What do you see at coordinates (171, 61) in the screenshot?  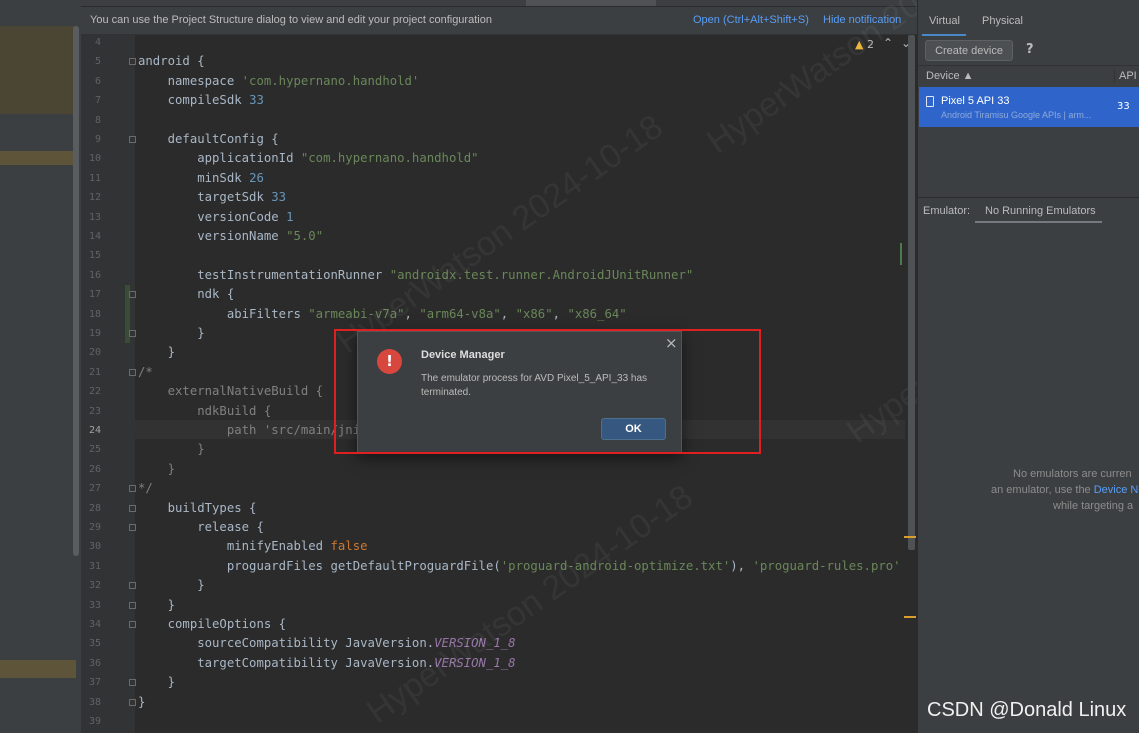 I see `code-line: android {` at bounding box center [171, 61].